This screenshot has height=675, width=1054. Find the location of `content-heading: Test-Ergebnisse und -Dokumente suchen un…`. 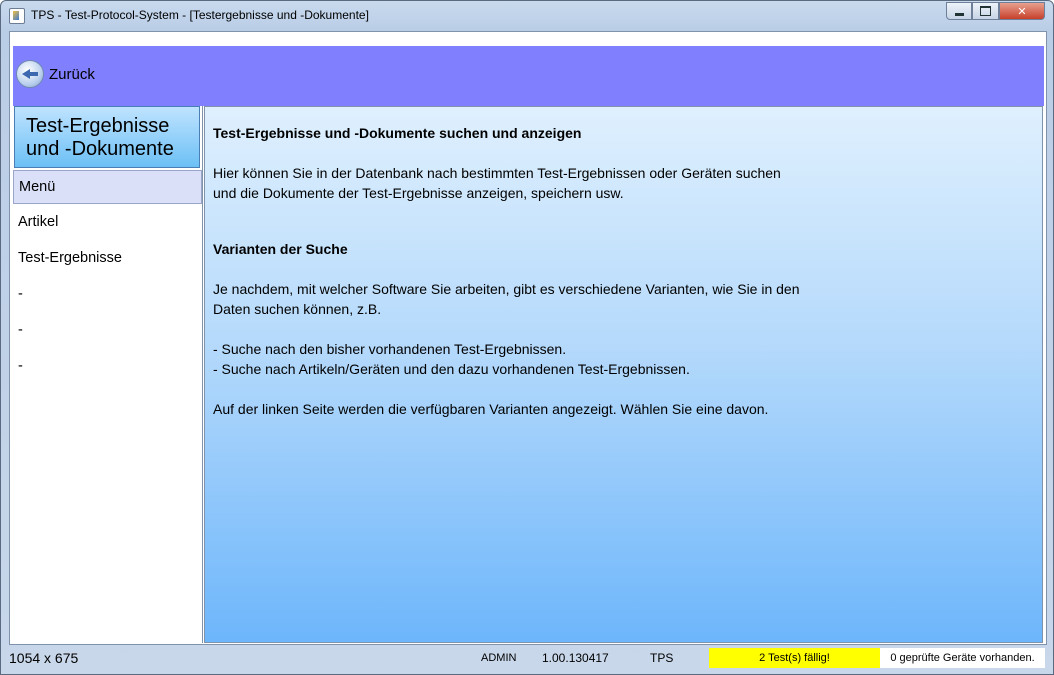

content-heading: Test-Ergebnisse und -Dokumente suchen un… is located at coordinates (397, 133).